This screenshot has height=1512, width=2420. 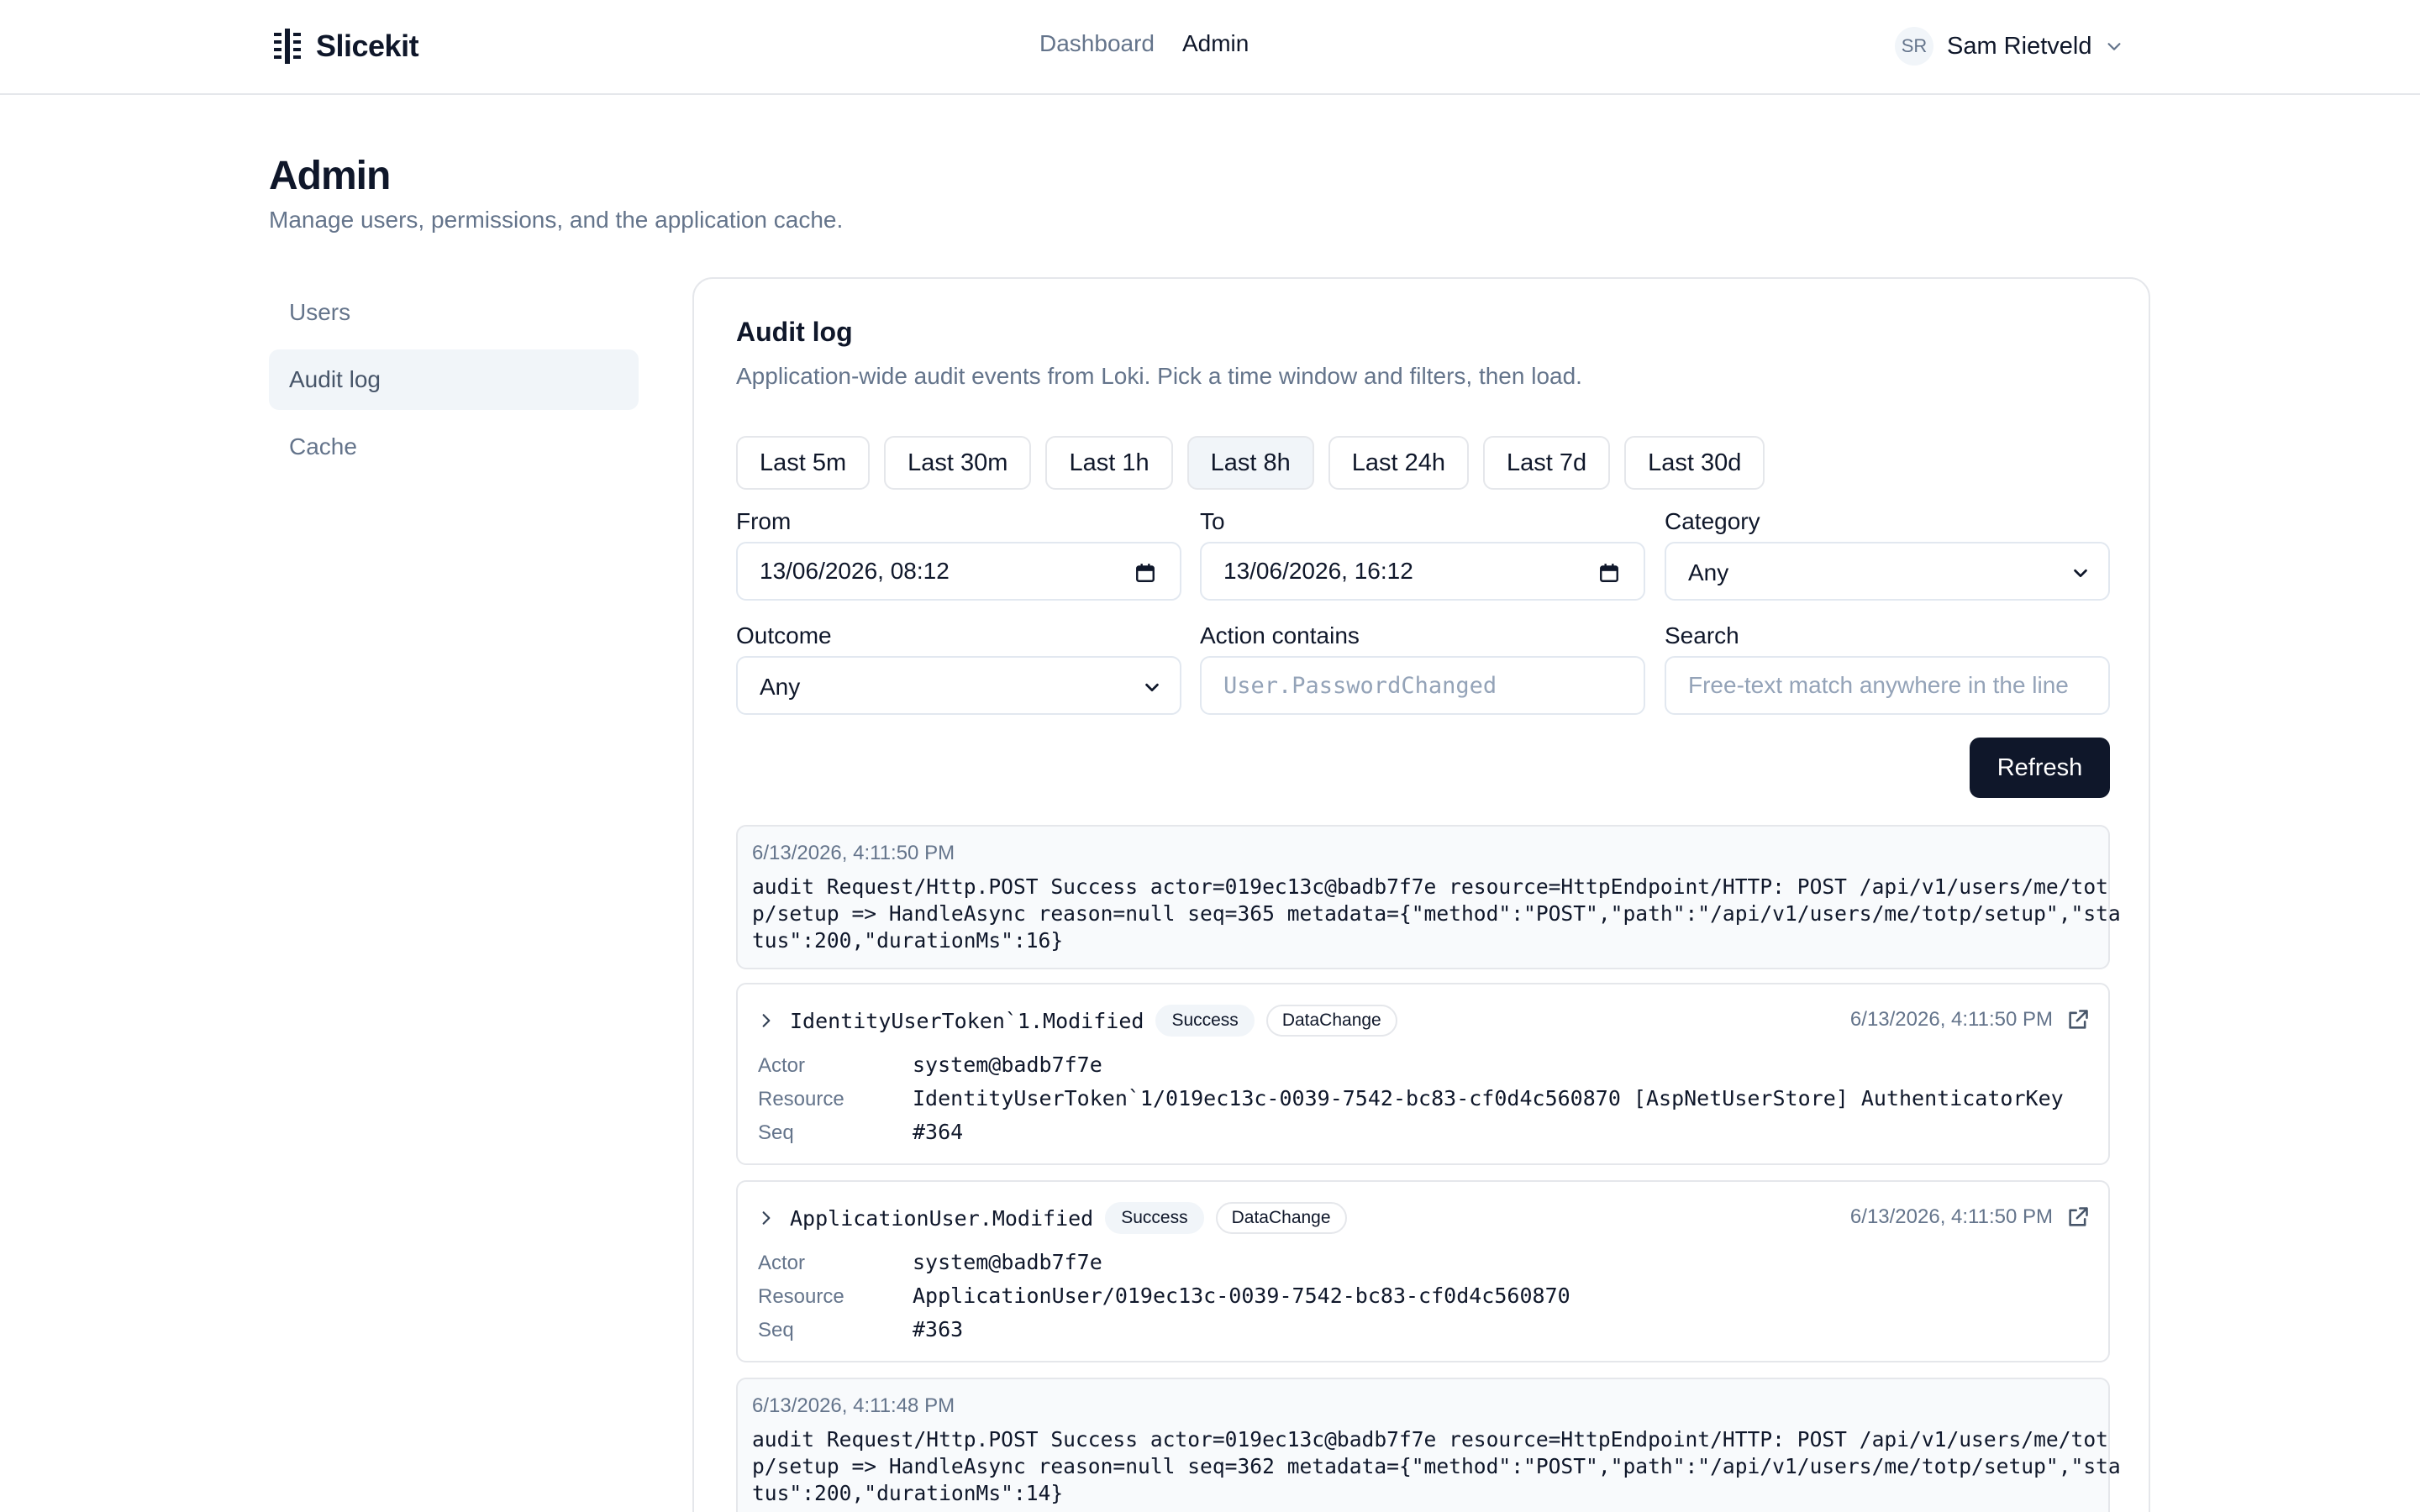 What do you see at coordinates (1097, 43) in the screenshot?
I see `nav-dashboard: Dashboard` at bounding box center [1097, 43].